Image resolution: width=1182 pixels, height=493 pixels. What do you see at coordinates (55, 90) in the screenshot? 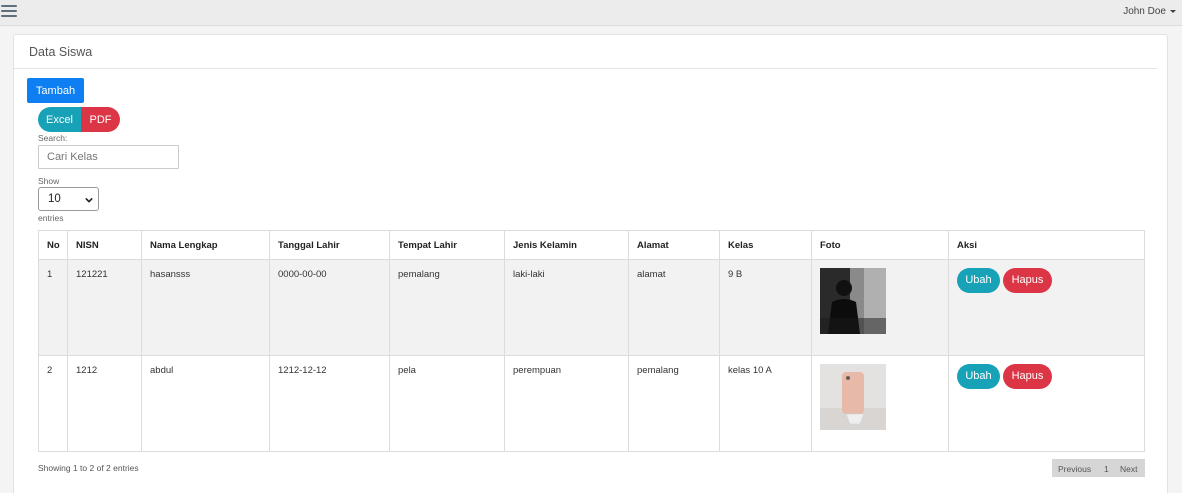
I see `add-button: Tambah` at bounding box center [55, 90].